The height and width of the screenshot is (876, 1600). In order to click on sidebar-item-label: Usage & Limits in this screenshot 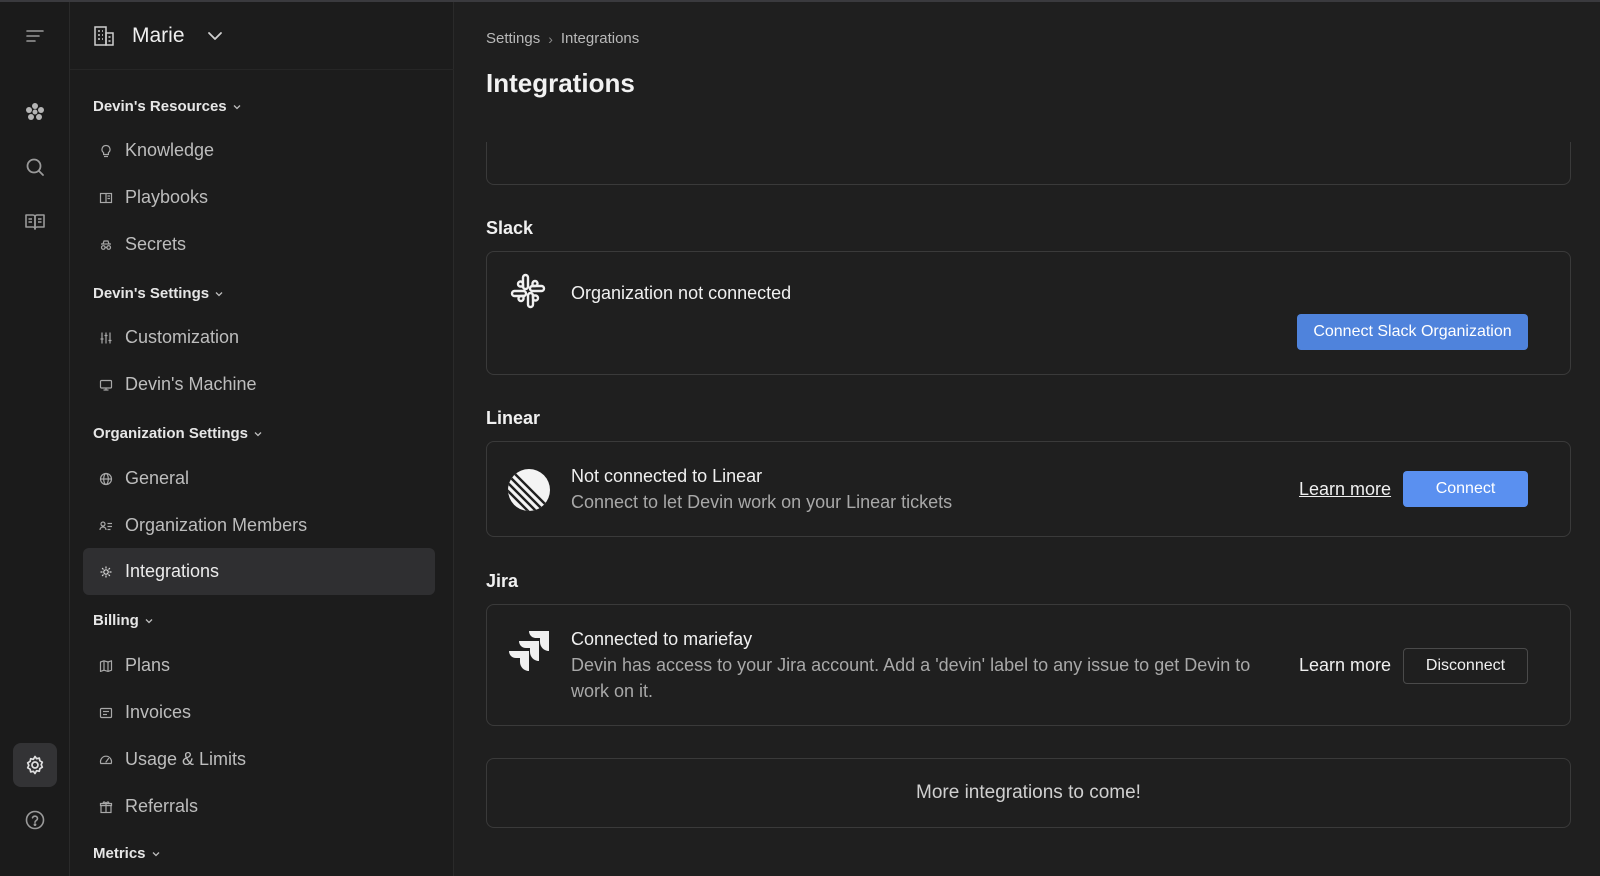, I will do `click(186, 759)`.